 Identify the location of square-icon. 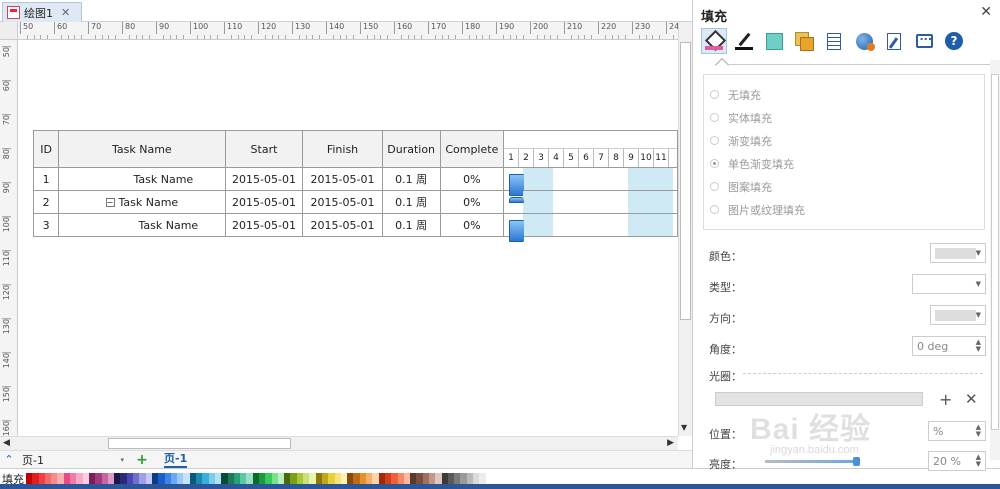
(774, 41).